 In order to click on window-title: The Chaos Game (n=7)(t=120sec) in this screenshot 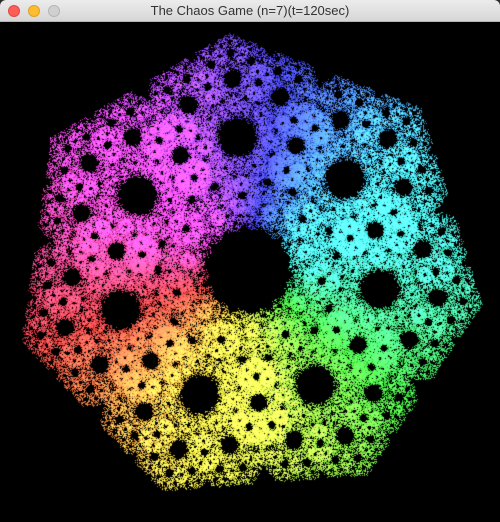, I will do `click(250, 10)`.